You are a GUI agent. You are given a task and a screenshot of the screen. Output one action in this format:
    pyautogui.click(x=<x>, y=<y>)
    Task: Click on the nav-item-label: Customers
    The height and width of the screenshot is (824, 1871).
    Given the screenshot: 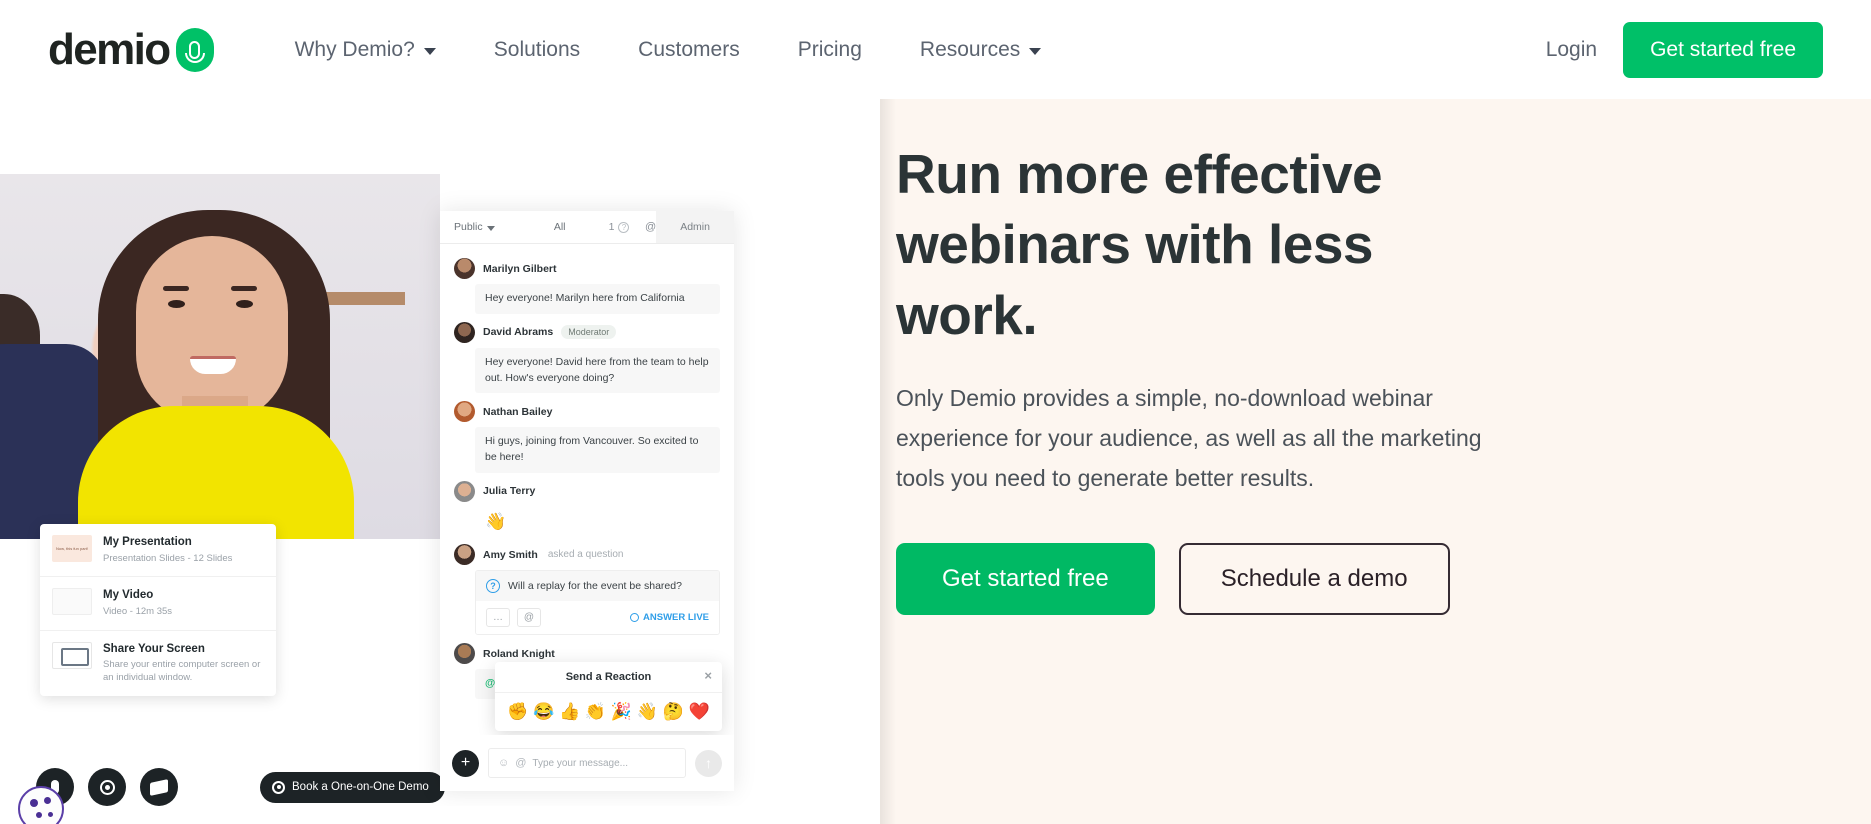 What is the action you would take?
    pyautogui.click(x=689, y=49)
    